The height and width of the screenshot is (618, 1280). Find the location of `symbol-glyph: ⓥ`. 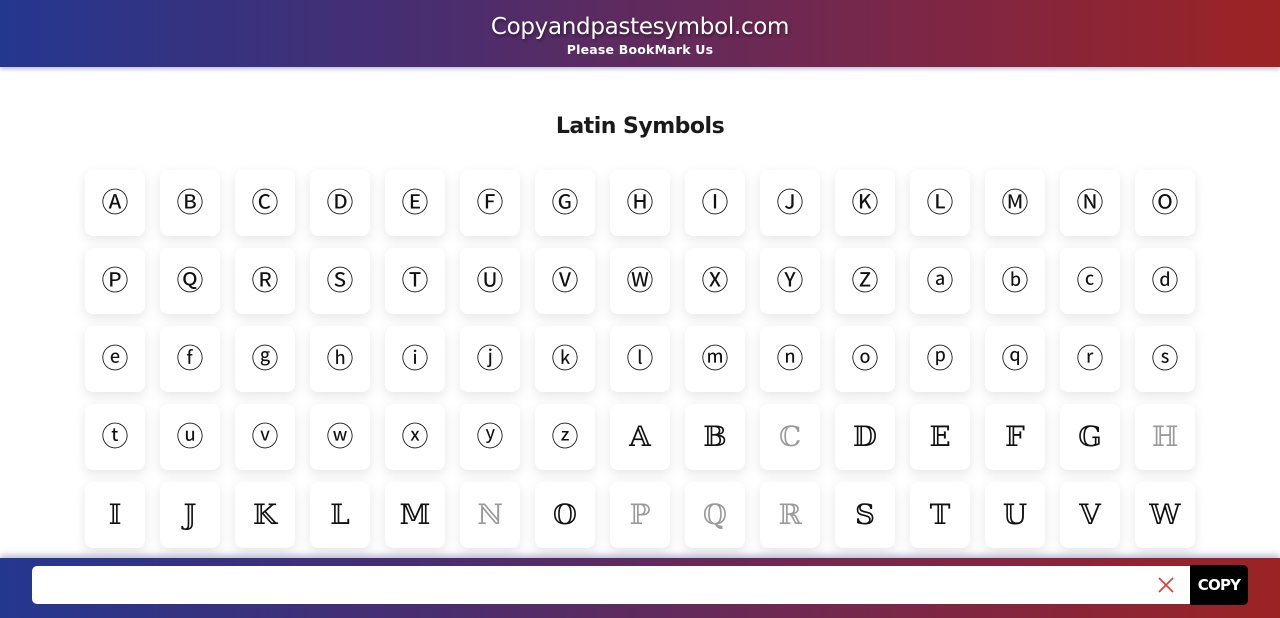

symbol-glyph: ⓥ is located at coordinates (265, 437).